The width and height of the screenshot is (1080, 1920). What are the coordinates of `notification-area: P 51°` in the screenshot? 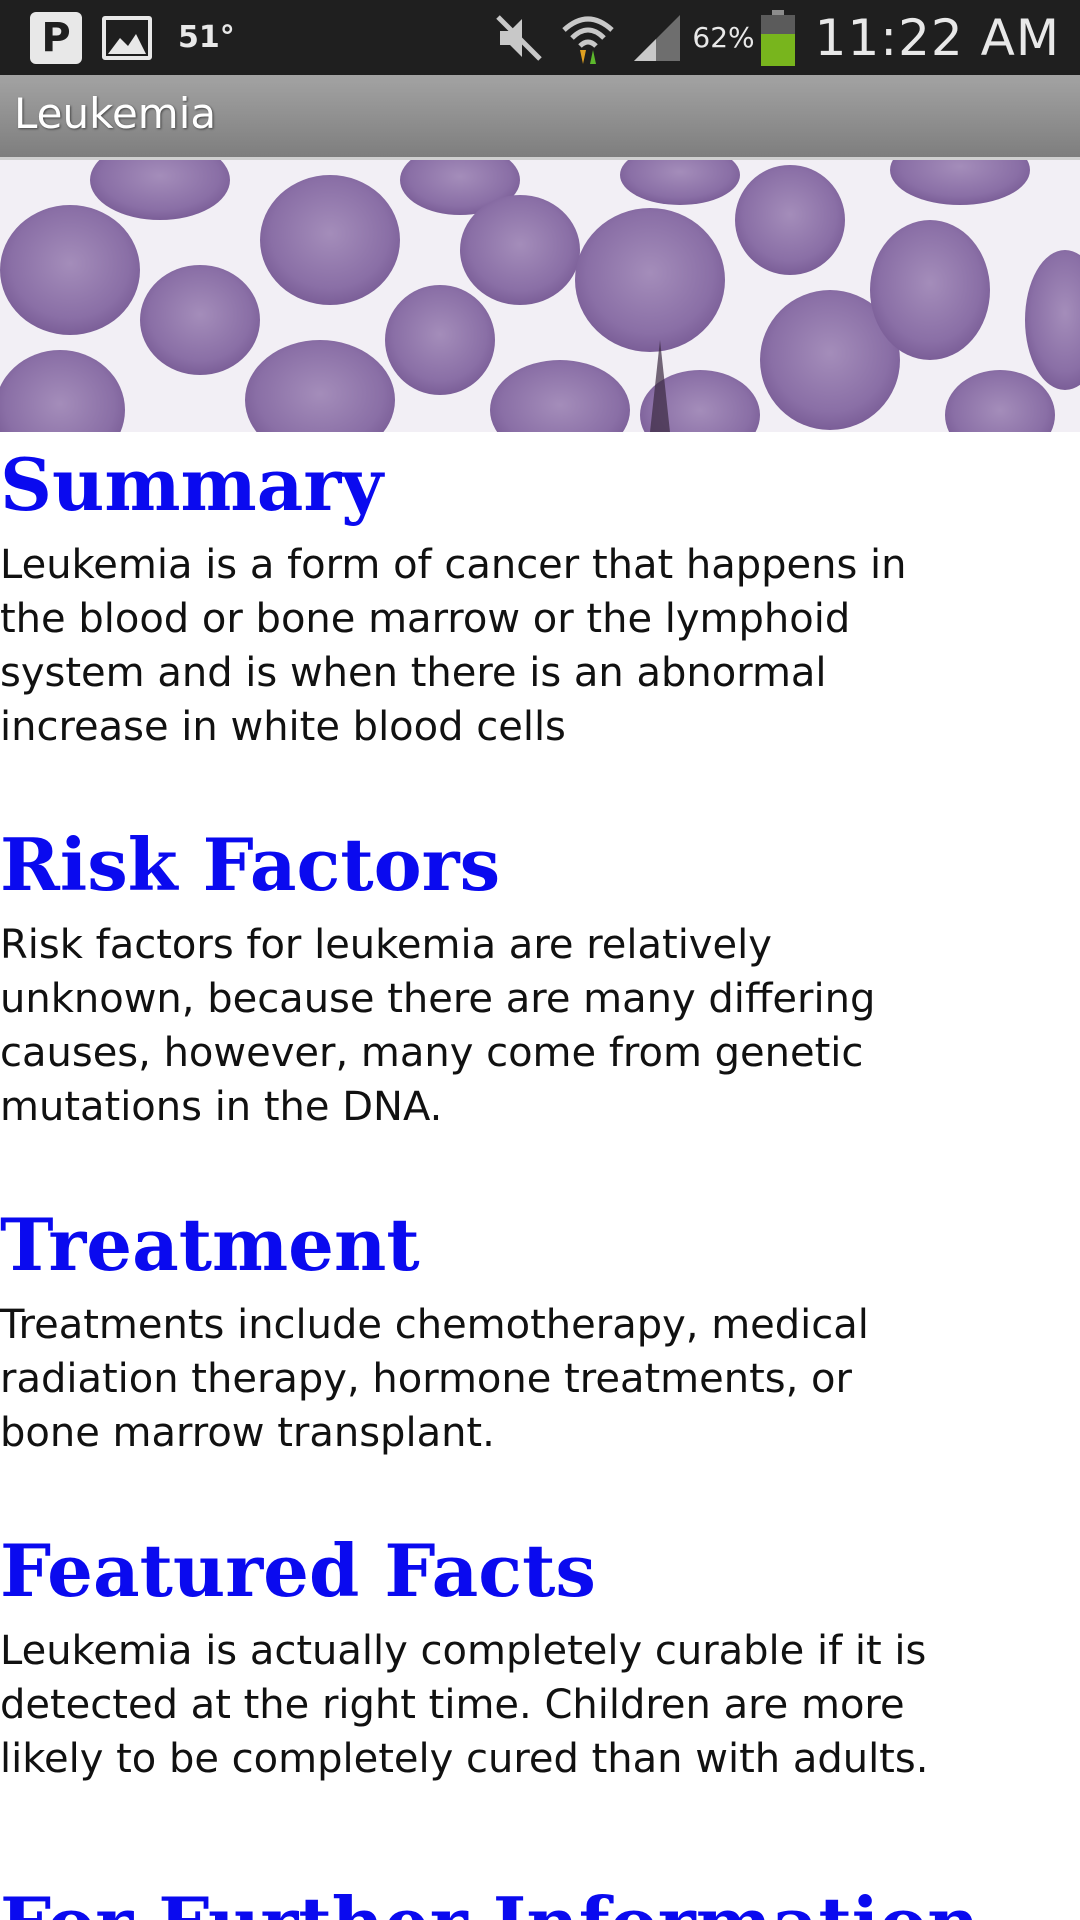 It's located at (132, 37).